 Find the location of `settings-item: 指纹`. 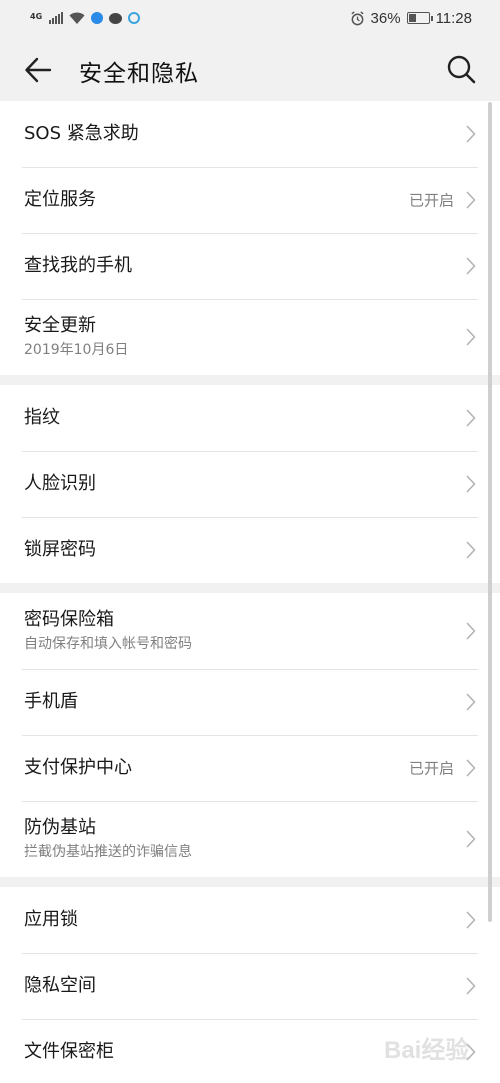

settings-item: 指纹 is located at coordinates (250, 418).